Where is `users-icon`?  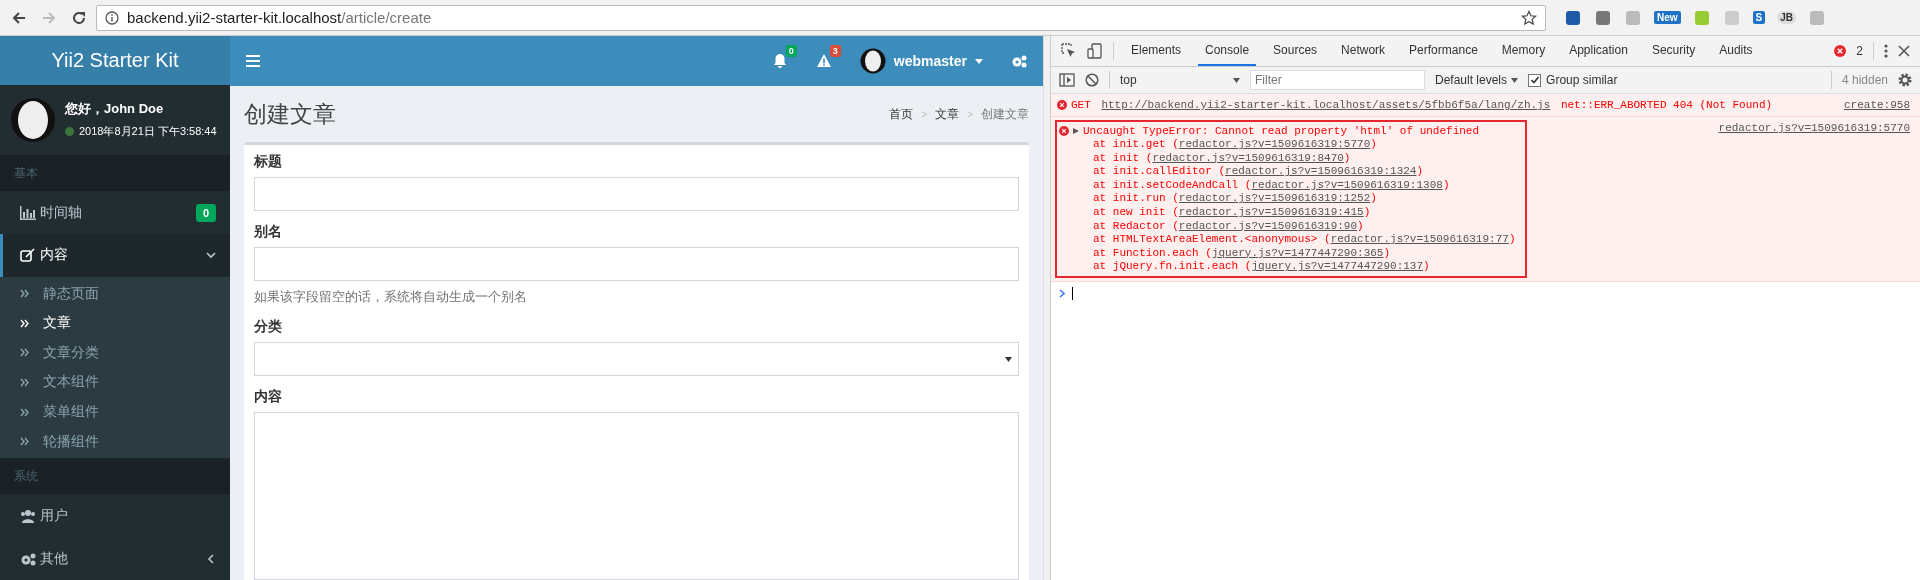
users-icon is located at coordinates (28, 515).